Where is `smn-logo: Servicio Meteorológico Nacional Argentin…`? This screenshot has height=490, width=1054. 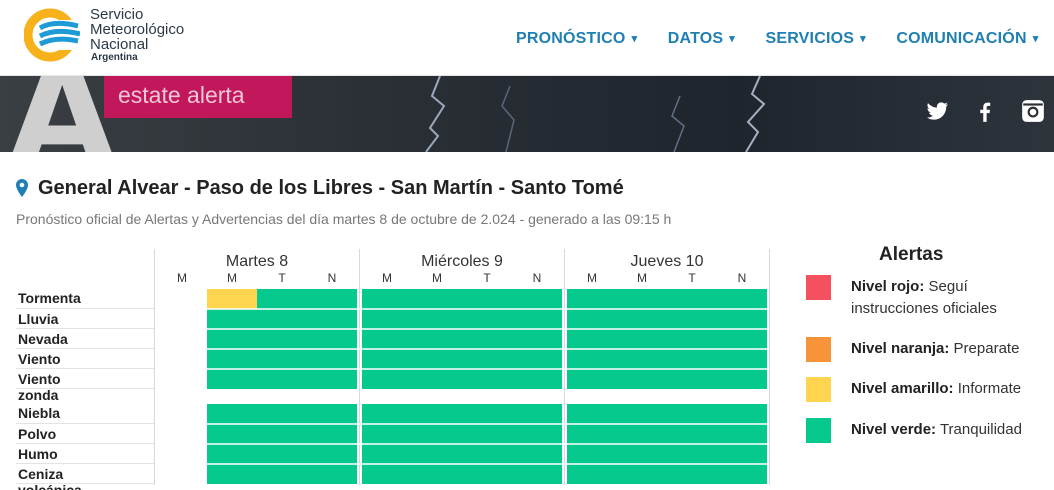
smn-logo: Servicio Meteorológico Nacional Argentin… is located at coordinates (124, 35).